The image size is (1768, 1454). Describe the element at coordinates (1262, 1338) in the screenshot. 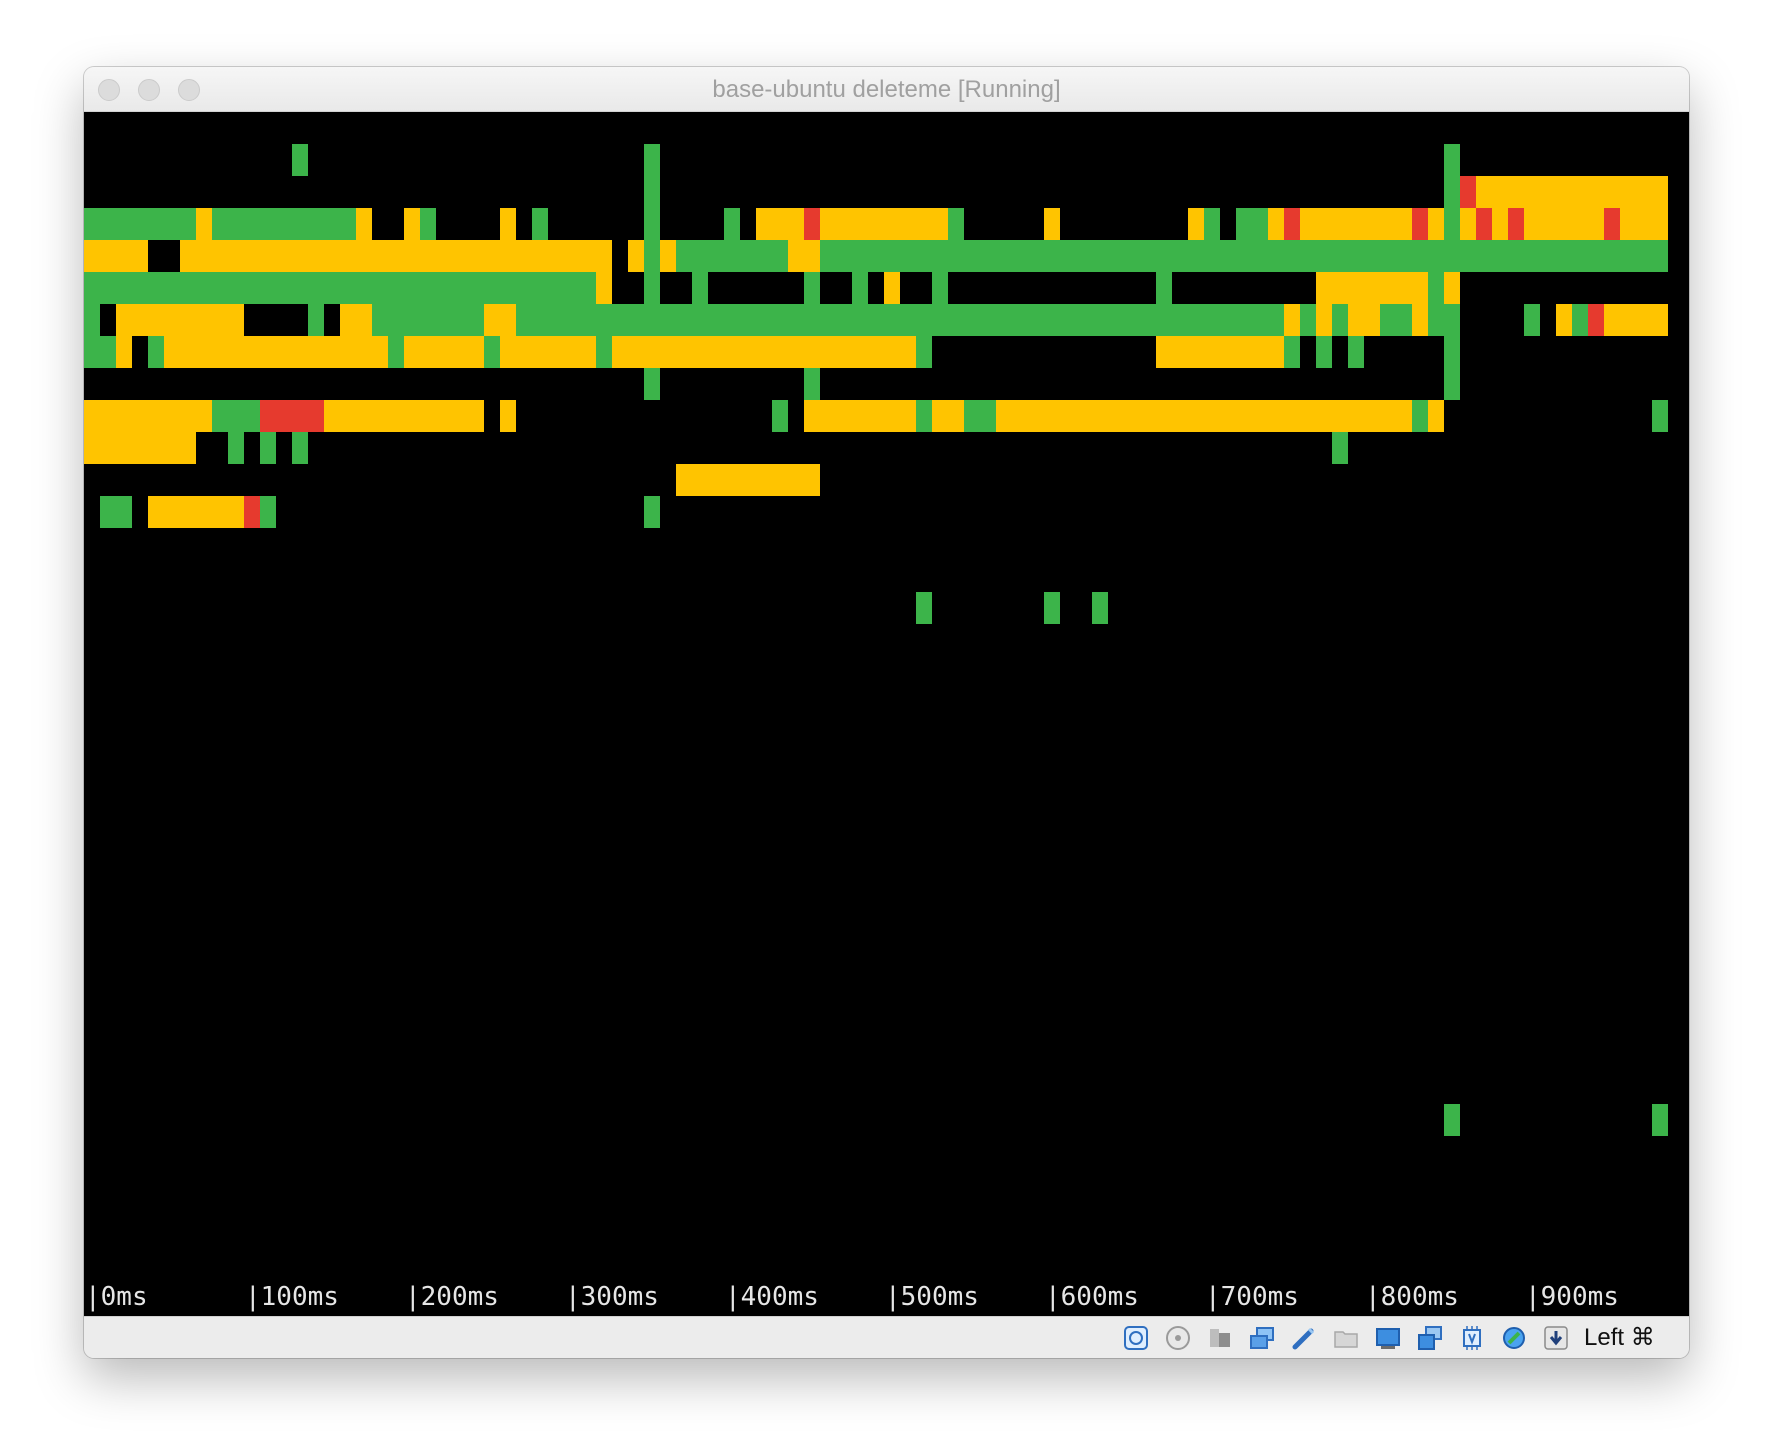

I see `network-icon` at that location.